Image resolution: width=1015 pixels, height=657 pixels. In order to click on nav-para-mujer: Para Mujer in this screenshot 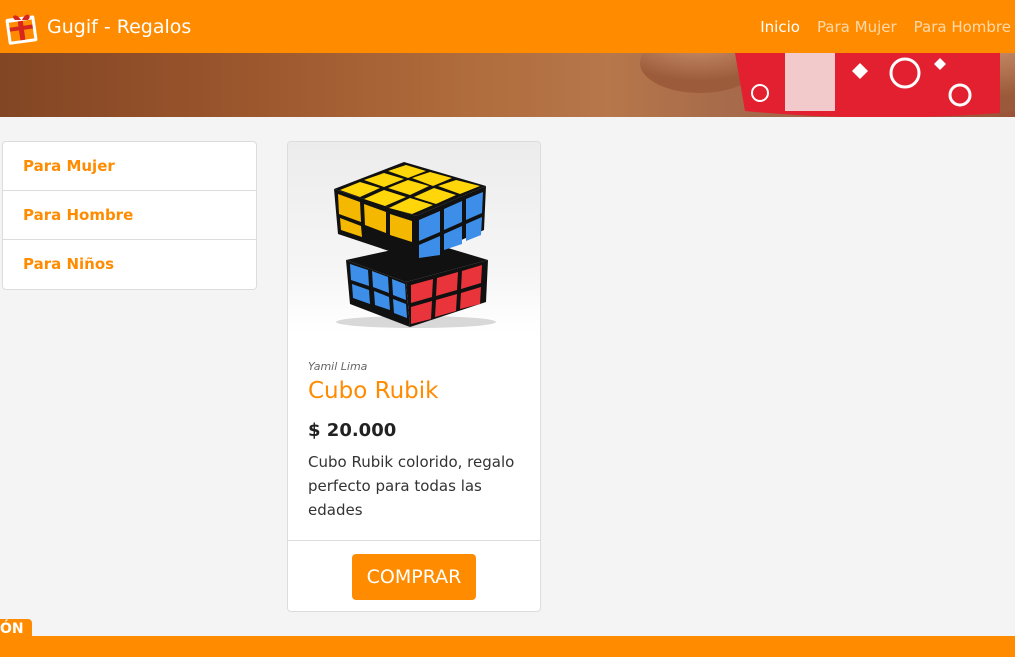, I will do `click(857, 27)`.